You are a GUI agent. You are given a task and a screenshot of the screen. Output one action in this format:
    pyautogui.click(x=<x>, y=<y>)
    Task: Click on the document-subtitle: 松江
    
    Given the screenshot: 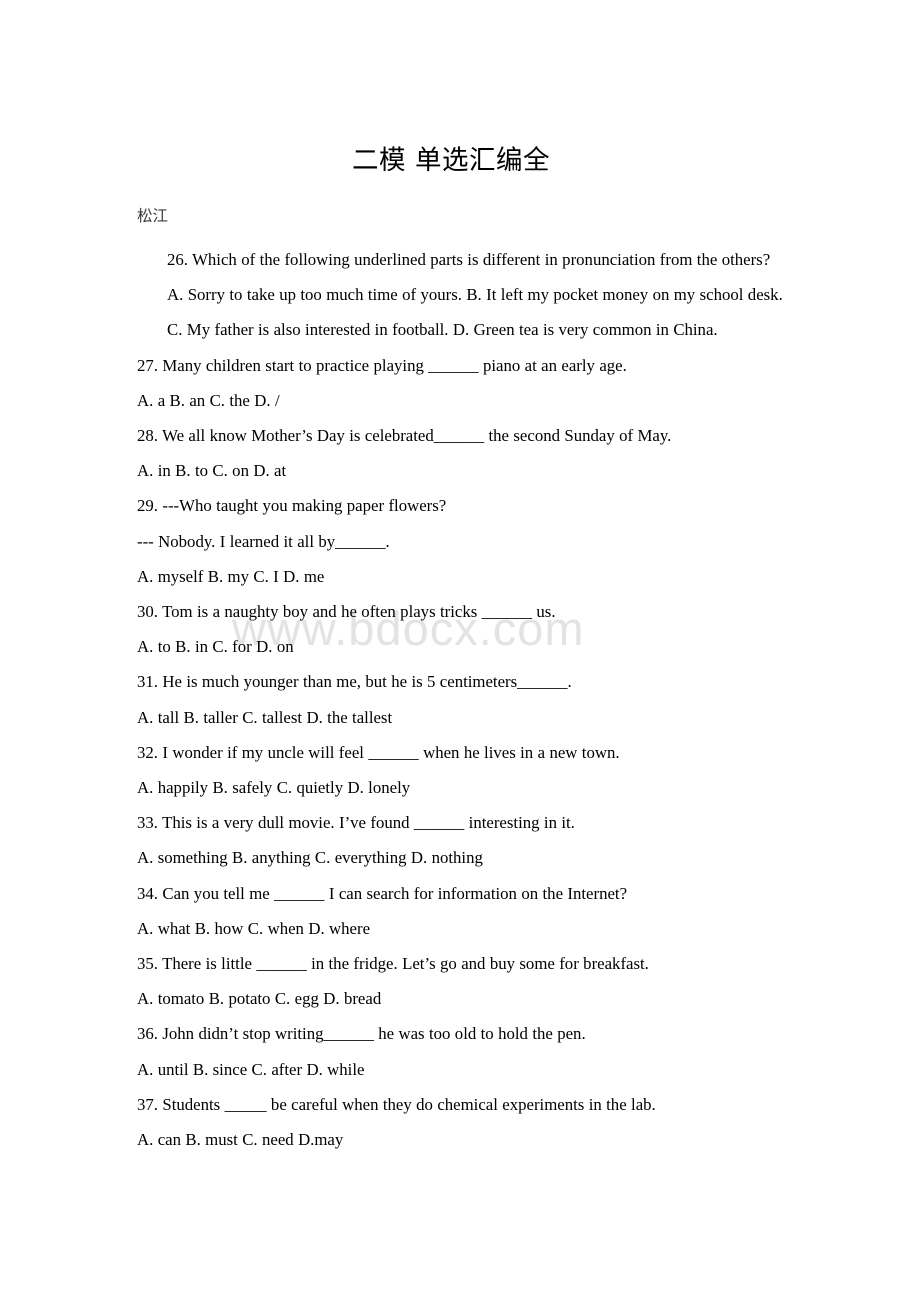 What is the action you would take?
    pyautogui.click(x=153, y=216)
    